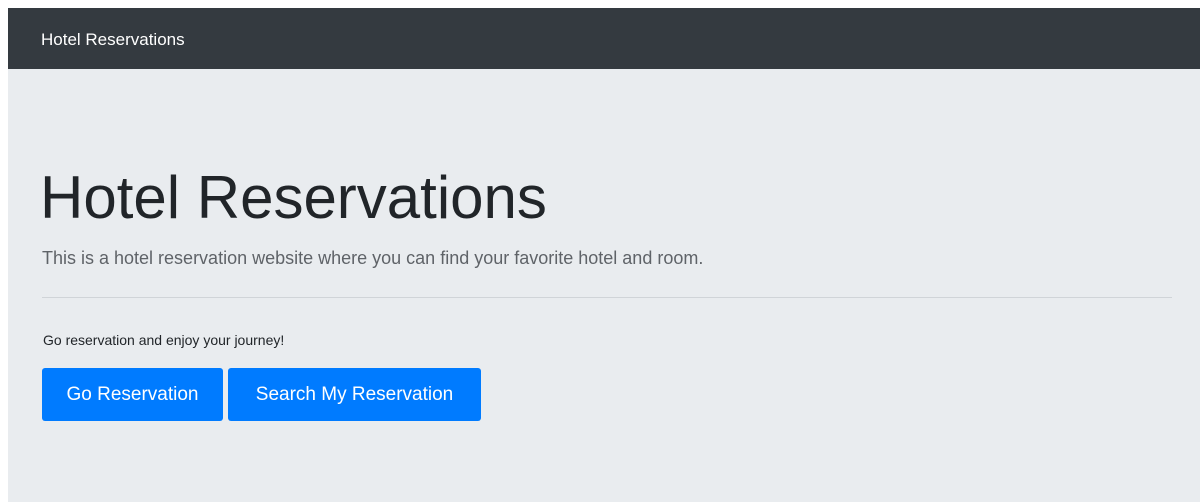  Describe the element at coordinates (113, 40) in the screenshot. I see `navbar-brand-link: Hotel Reservations` at that location.